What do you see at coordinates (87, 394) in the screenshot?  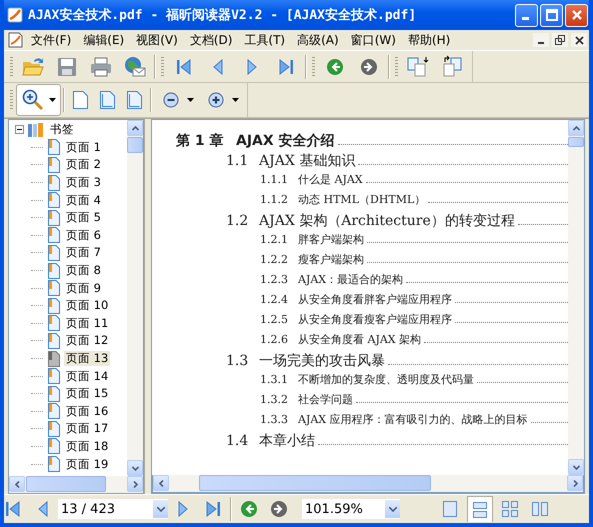 I see `tree-item: 页面 15` at bounding box center [87, 394].